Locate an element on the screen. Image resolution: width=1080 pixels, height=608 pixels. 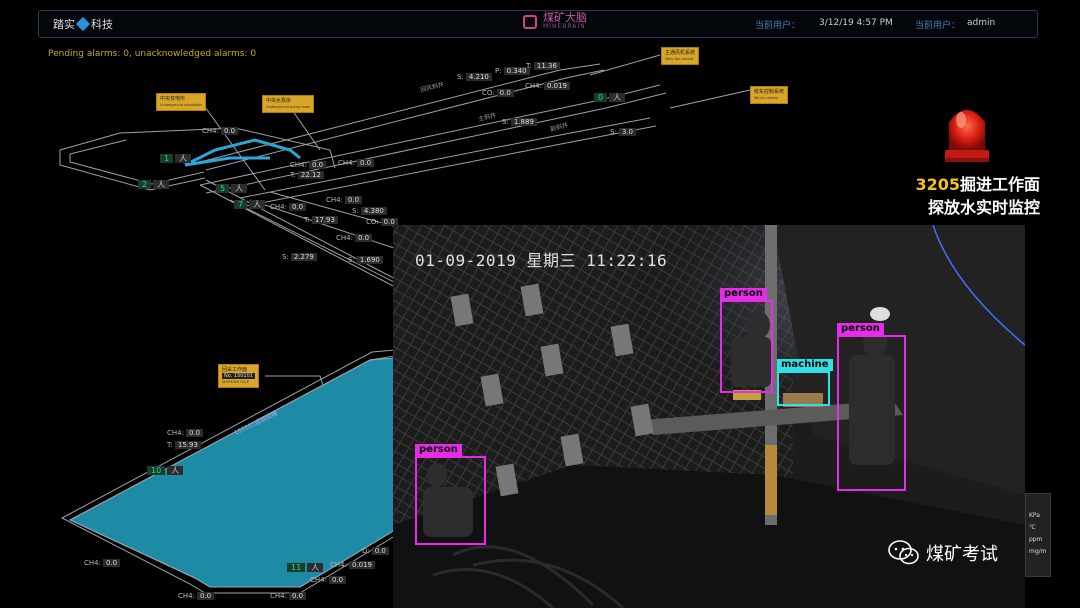
detection-box-machine: machine is located at coordinates (805, 382).